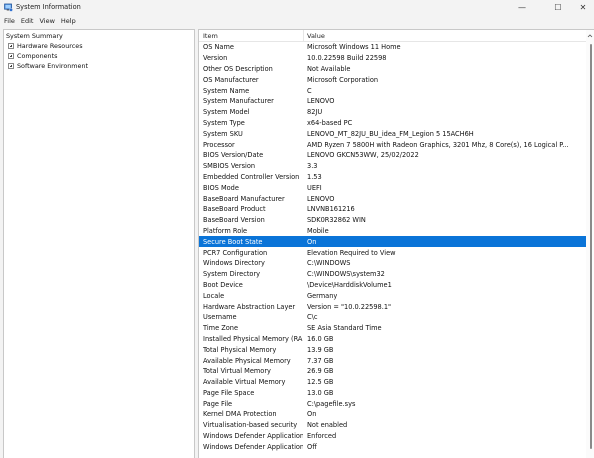 The width and height of the screenshot is (594, 458). Describe the element at coordinates (53, 65) in the screenshot. I see `tree-item-label: Software Environment` at that location.